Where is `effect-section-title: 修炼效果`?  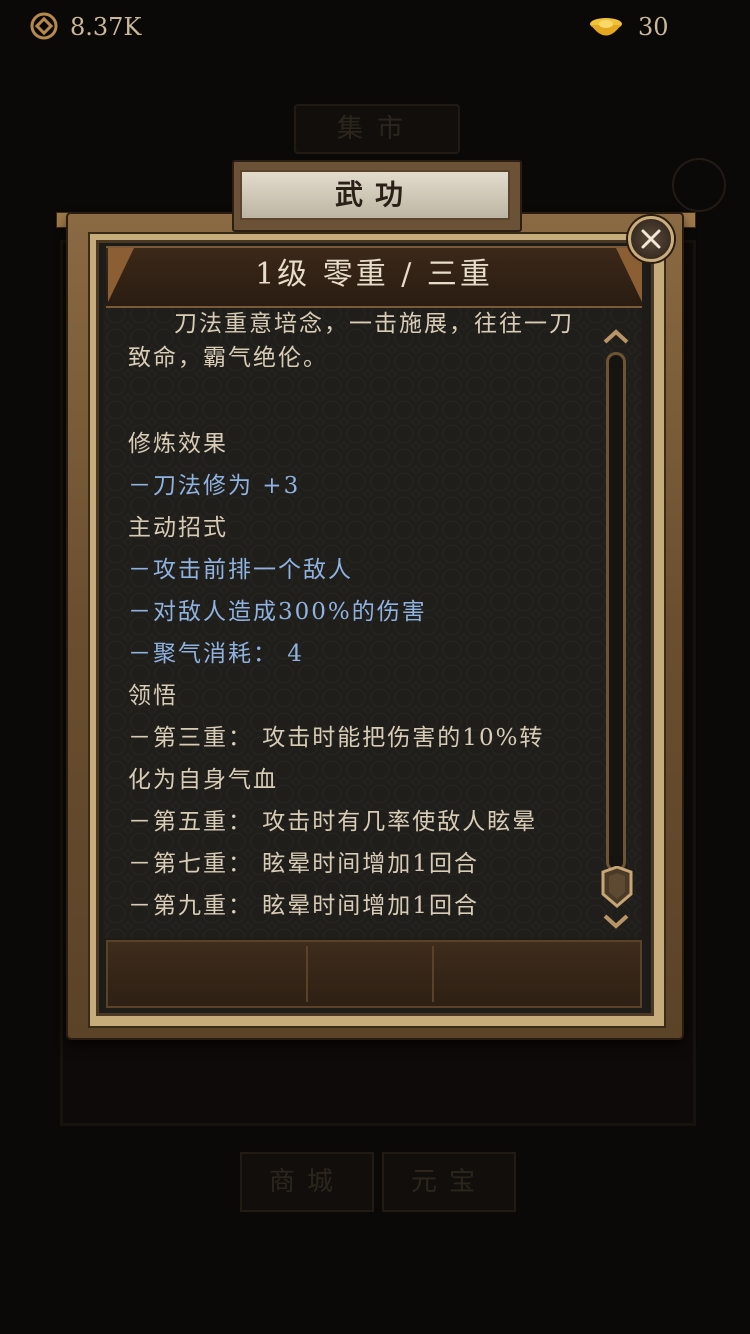 effect-section-title: 修炼效果 is located at coordinates (178, 444).